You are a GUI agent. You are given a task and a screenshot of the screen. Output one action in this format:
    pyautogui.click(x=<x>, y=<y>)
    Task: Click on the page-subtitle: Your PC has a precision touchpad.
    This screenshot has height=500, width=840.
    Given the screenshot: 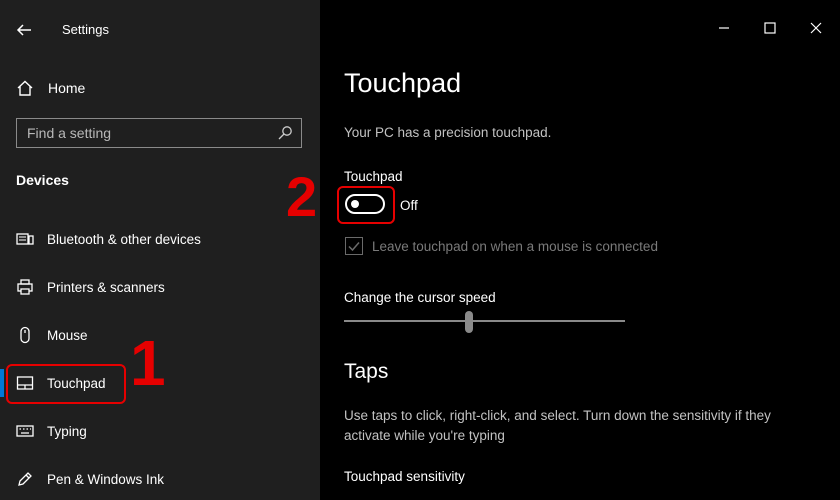 What is the action you would take?
    pyautogui.click(x=448, y=132)
    